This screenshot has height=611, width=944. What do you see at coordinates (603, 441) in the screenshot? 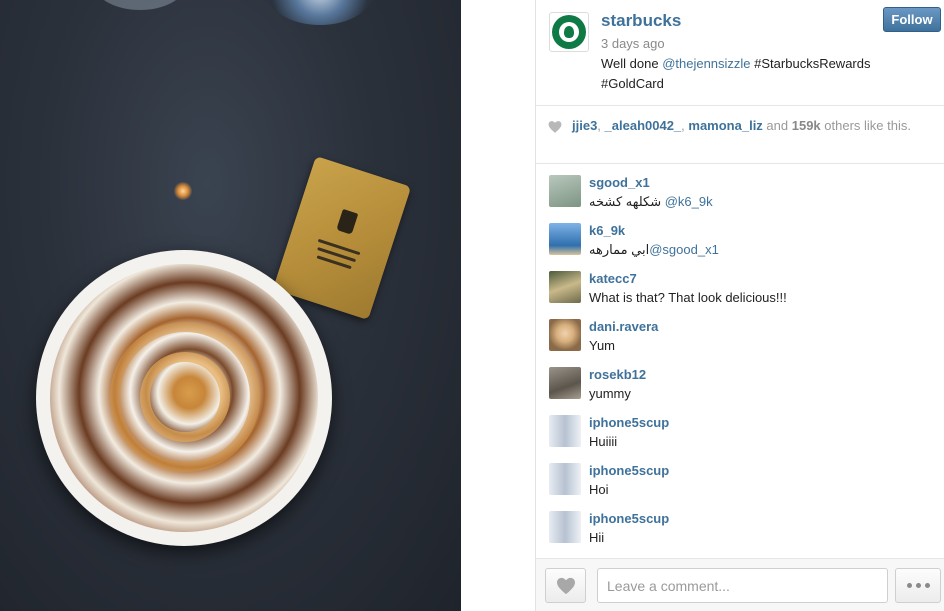
I see `comment-text: Huiiii` at bounding box center [603, 441].